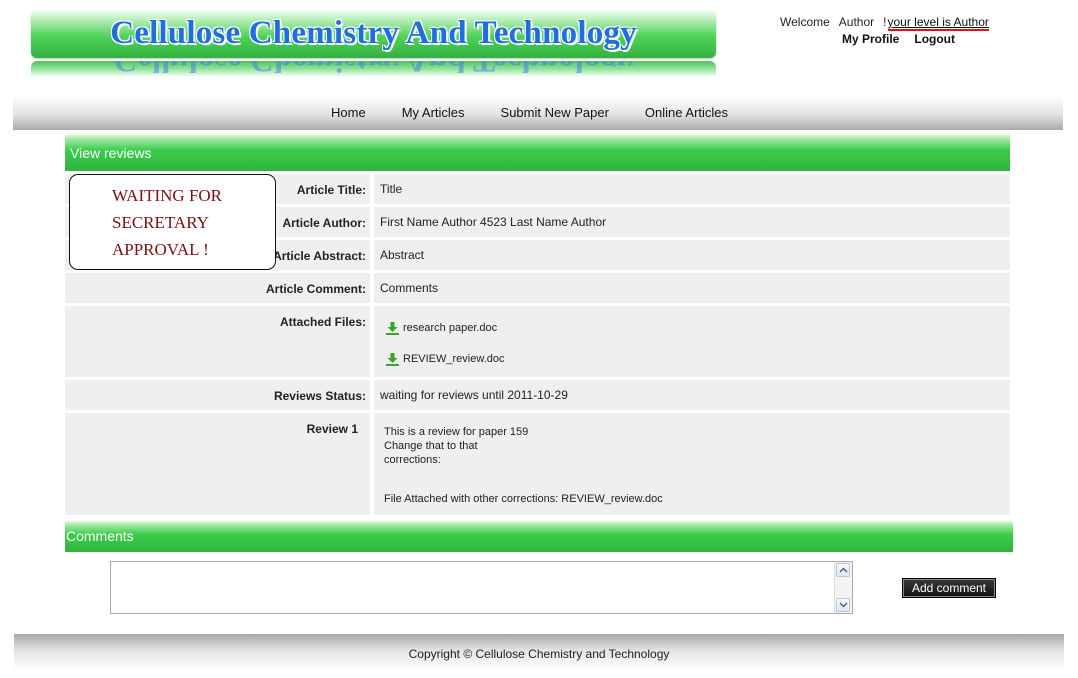 The height and width of the screenshot is (678, 1078). What do you see at coordinates (870, 39) in the screenshot?
I see `my-profile-link: My Profile` at bounding box center [870, 39].